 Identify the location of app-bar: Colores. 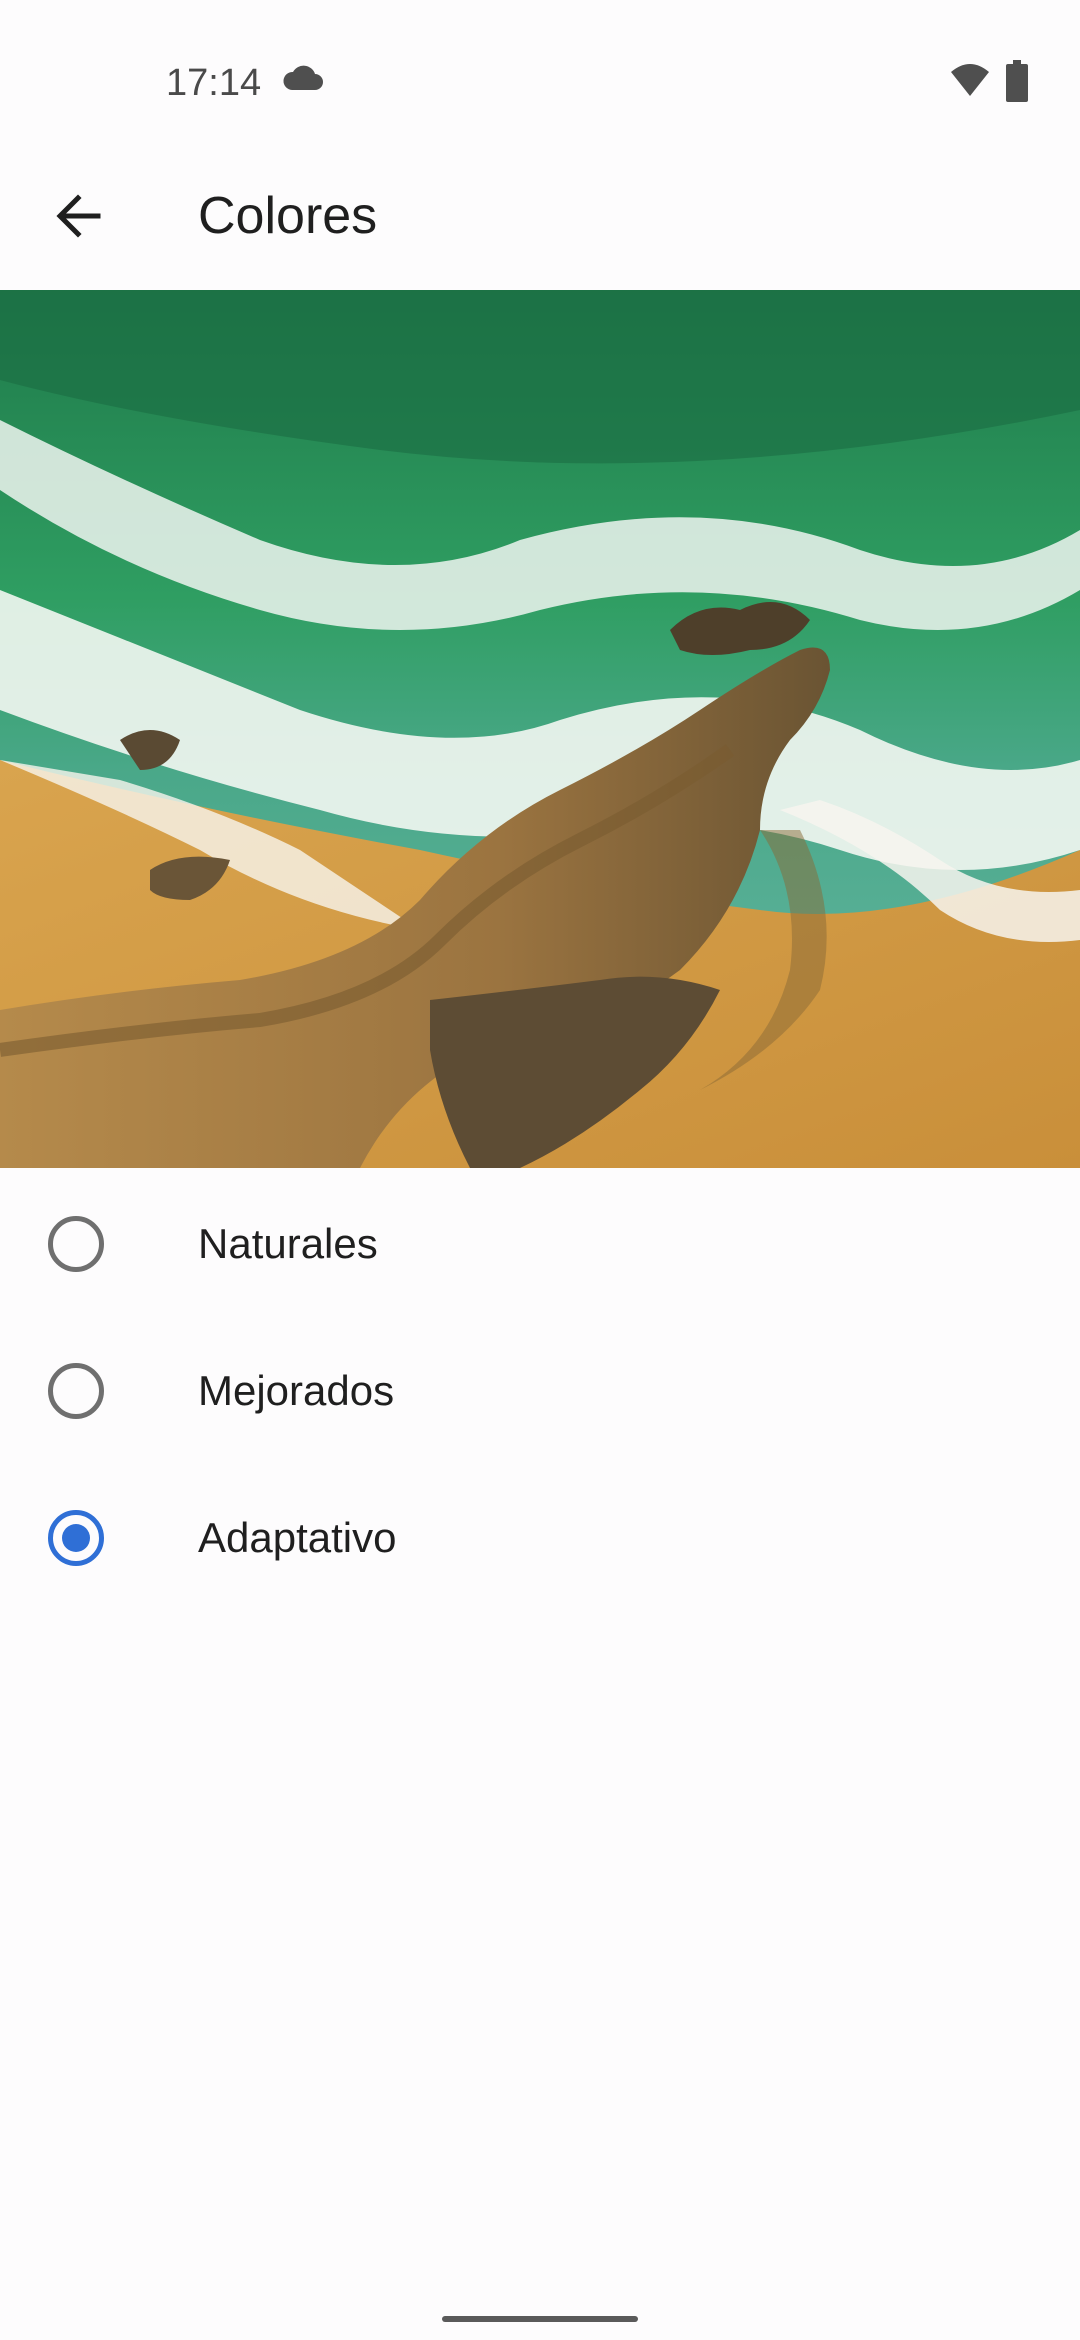
(540, 230).